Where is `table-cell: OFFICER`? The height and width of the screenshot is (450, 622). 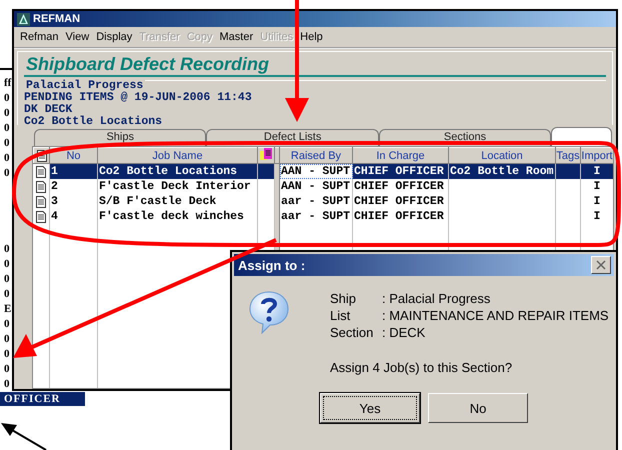
table-cell: OFFICER is located at coordinates (42, 399).